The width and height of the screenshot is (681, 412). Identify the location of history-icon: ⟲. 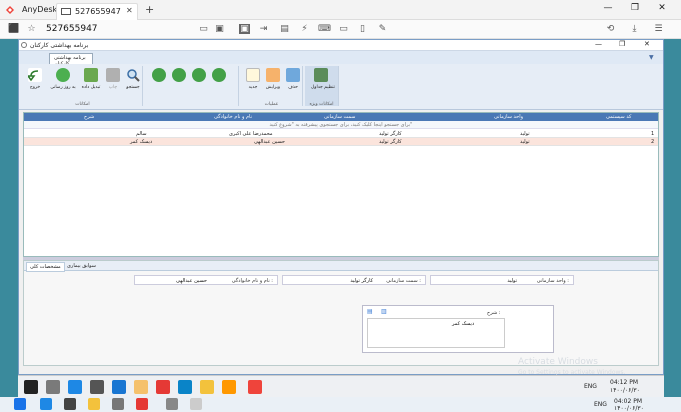
(610, 29).